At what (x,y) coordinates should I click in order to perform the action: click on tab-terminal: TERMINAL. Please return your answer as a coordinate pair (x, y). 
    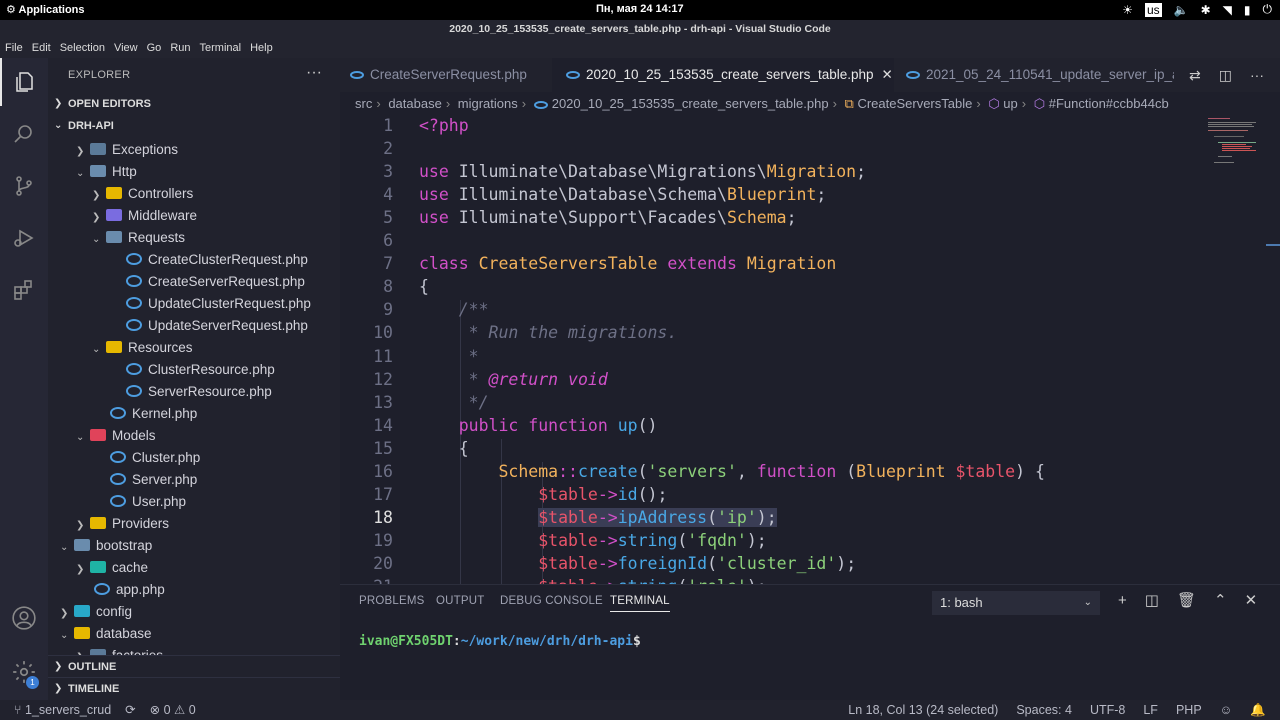
    Looking at the image, I should click on (640, 603).